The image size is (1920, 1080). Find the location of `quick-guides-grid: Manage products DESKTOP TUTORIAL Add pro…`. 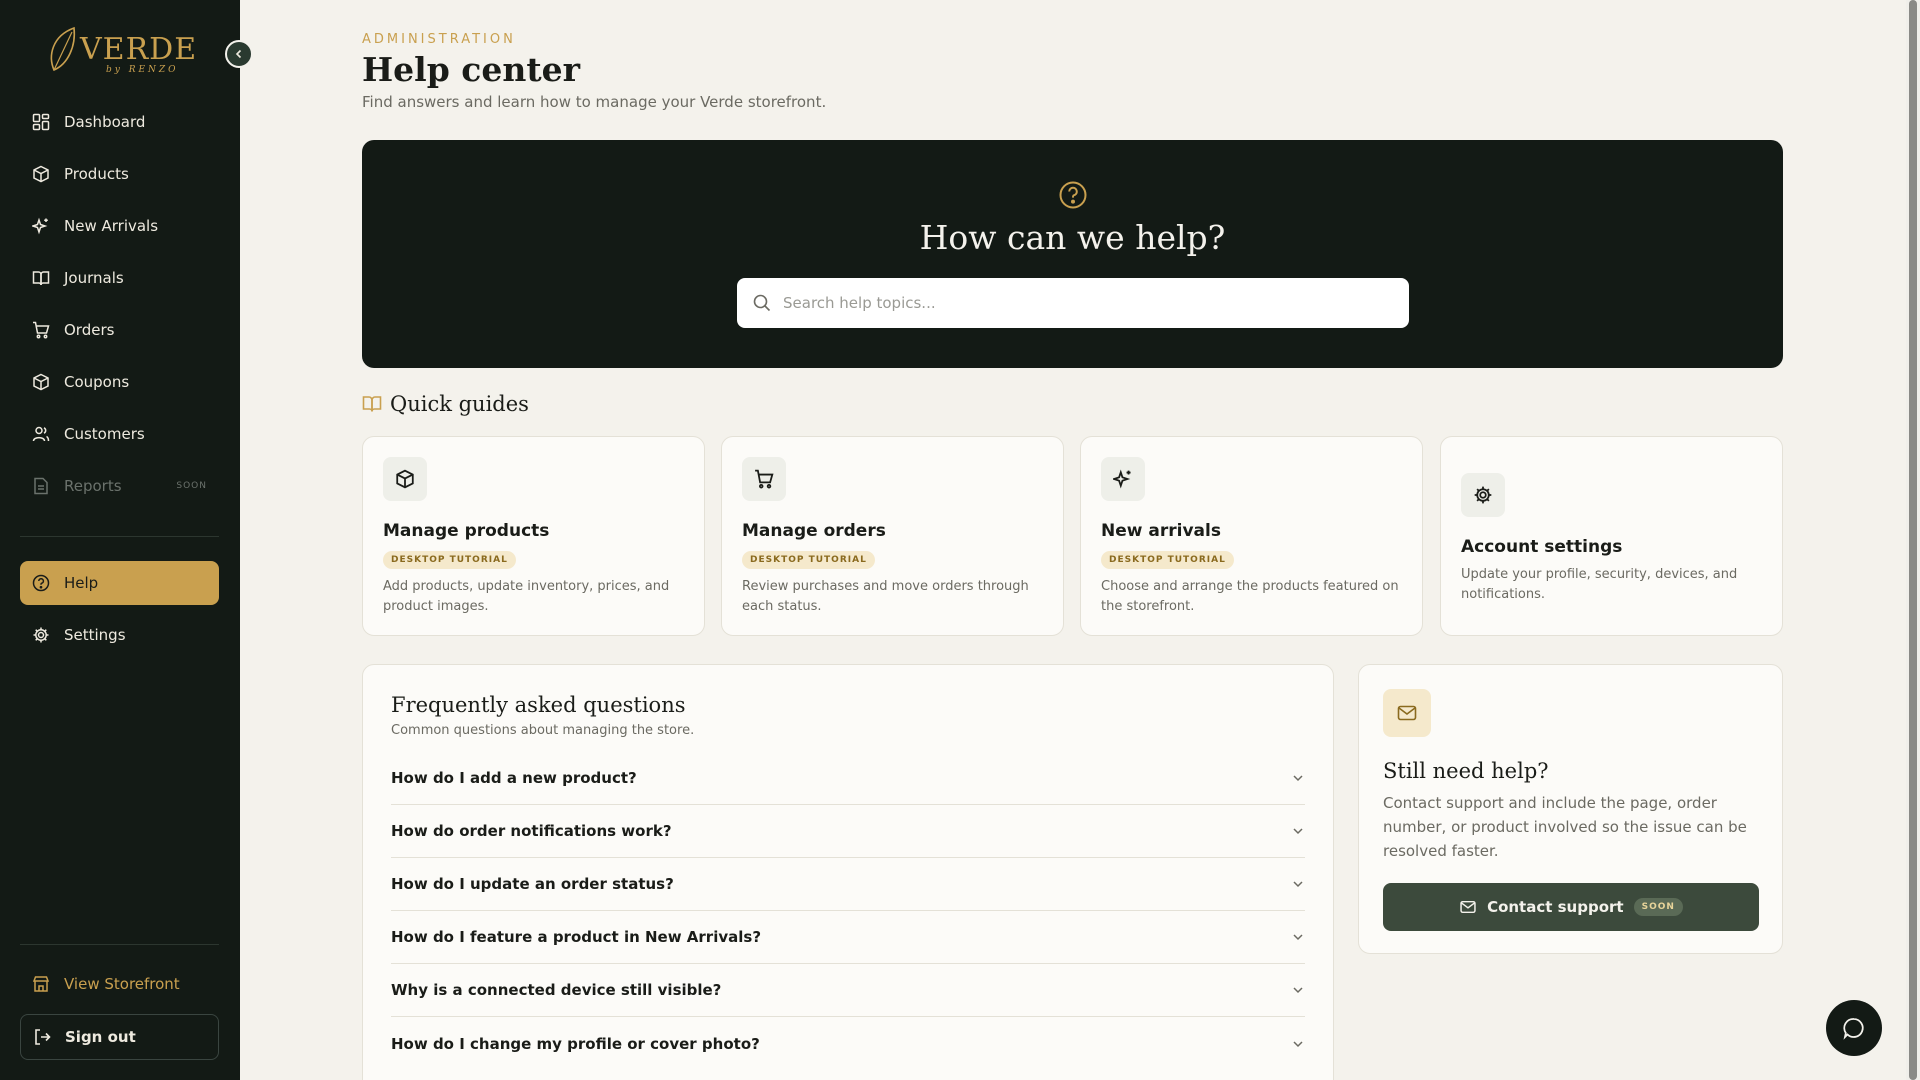

quick-guides-grid: Manage products DESKTOP TUTORIAL Add pro… is located at coordinates (1073, 536).